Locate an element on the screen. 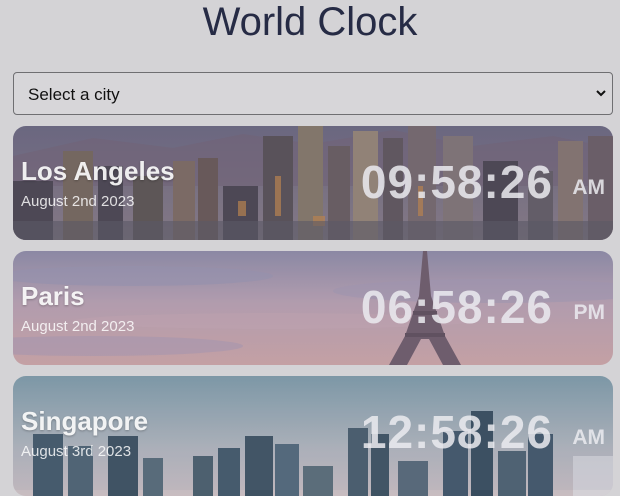 This screenshot has width=620, height=496. city-name: Paris is located at coordinates (53, 296).